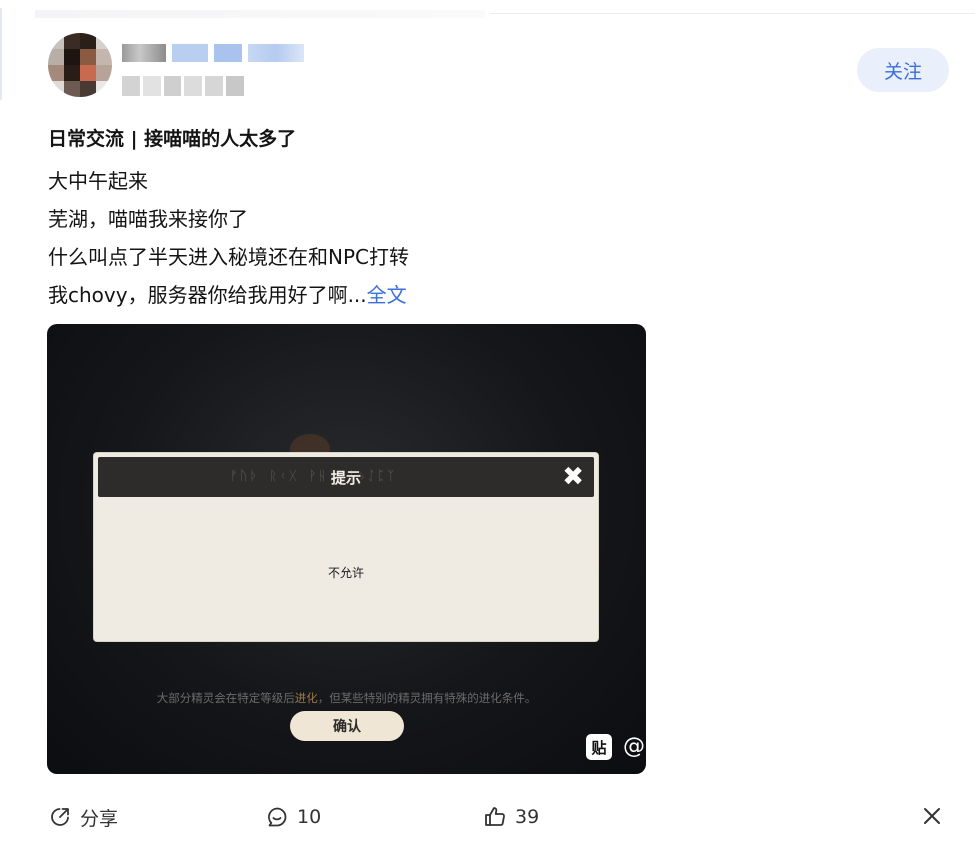 This screenshot has height=852, width=975. I want to click on game-dialog: ᚠᚢᚦ ᚱᚲᚷ ᚹᚺᚾ ᛁᛃᛇᛈᛉ 提示 ✖ 不允许, so click(346, 547).